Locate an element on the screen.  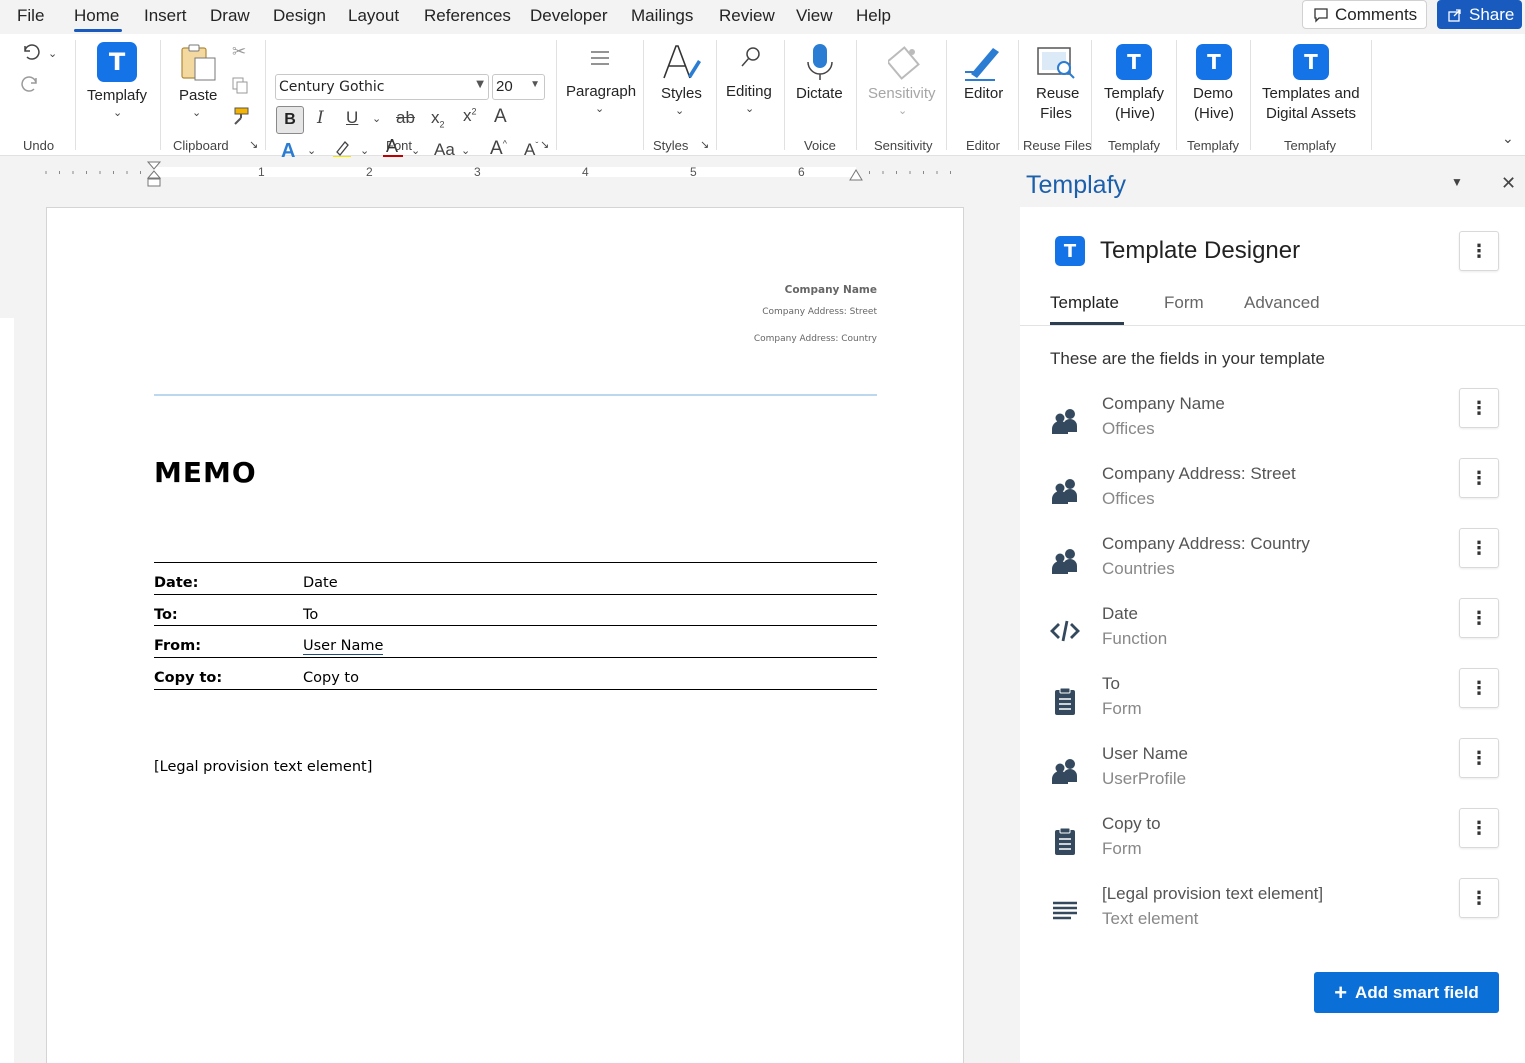
font-color-dropdown-icon: ⌄ is located at coordinates (415, 150).